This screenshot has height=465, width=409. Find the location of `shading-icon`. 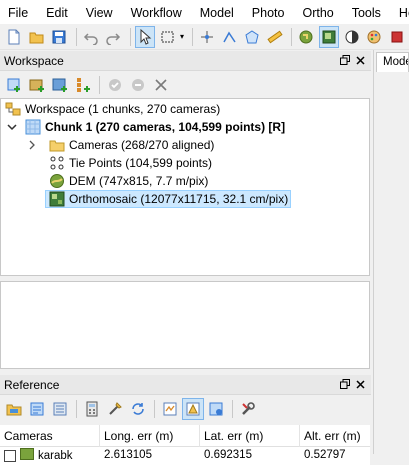

shading-icon is located at coordinates (351, 37).